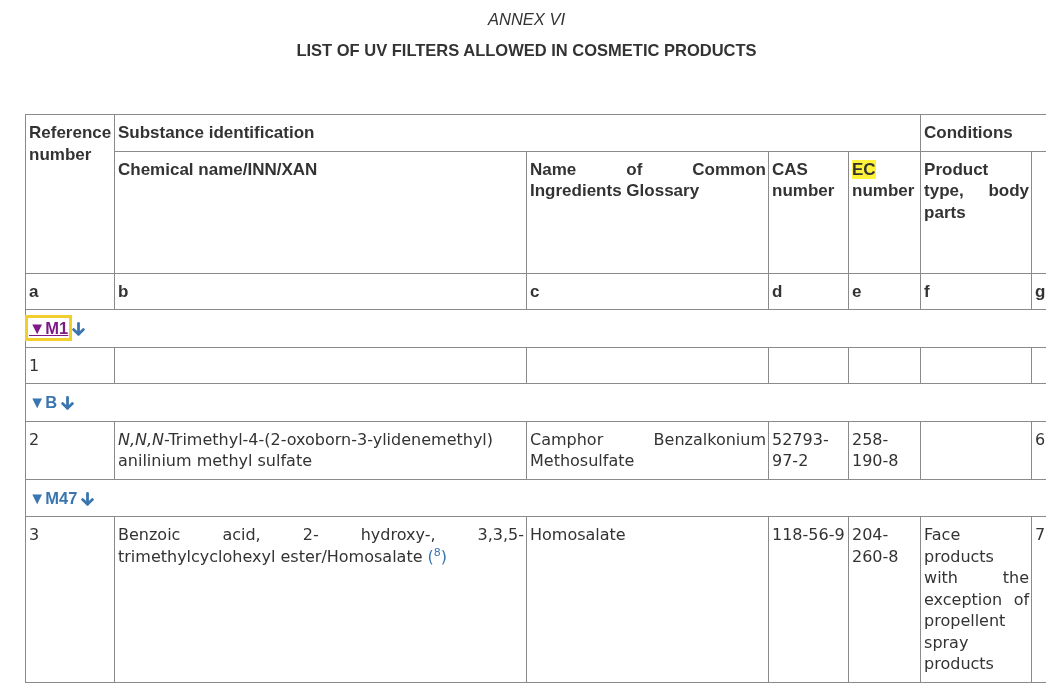  I want to click on column-letter: b, so click(320, 291).